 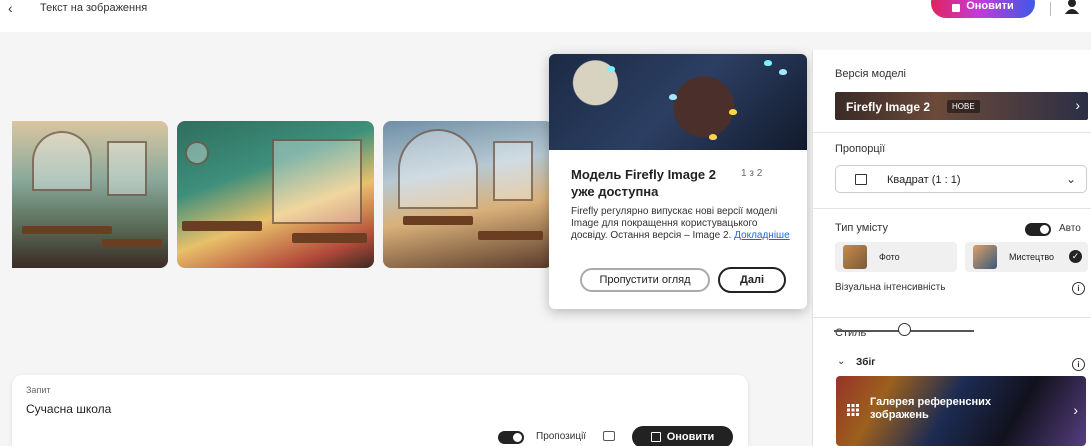 I want to click on breadcrumb: Текст на зображення, so click(x=94, y=8).